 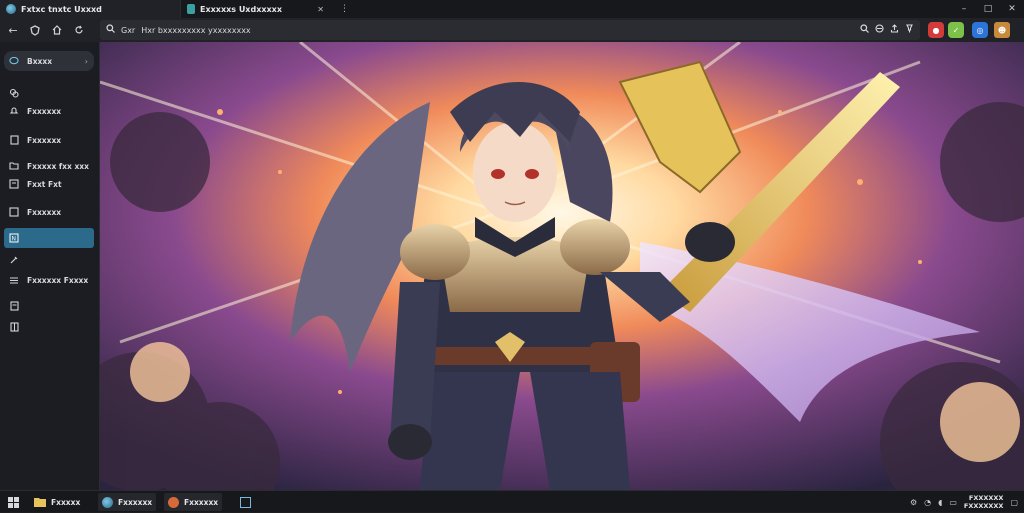 I want to click on sidebar-item-list: Fxxxxxx Fxxxx, so click(x=49, y=280).